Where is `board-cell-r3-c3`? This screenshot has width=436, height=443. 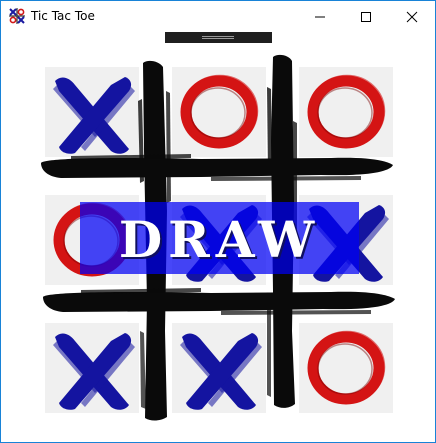
board-cell-r3-c3 is located at coordinates (346, 368).